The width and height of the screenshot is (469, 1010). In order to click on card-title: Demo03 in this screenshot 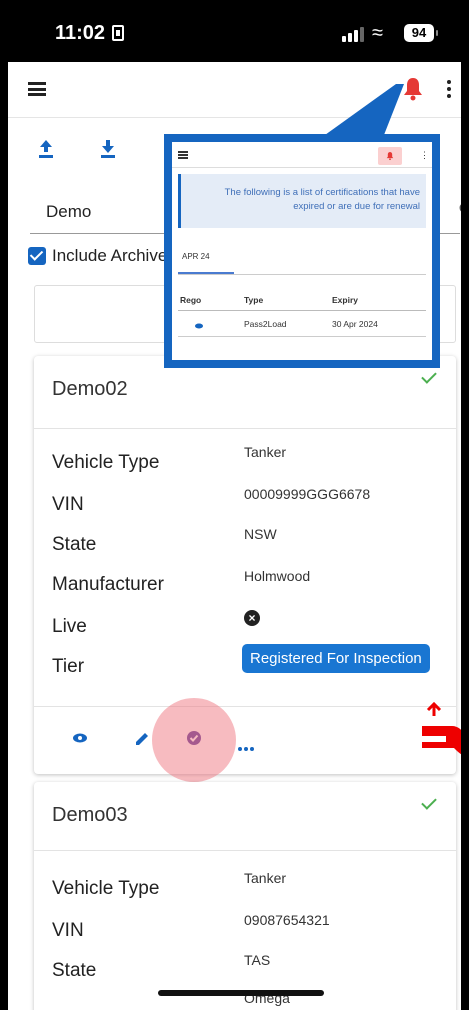, I will do `click(90, 815)`.